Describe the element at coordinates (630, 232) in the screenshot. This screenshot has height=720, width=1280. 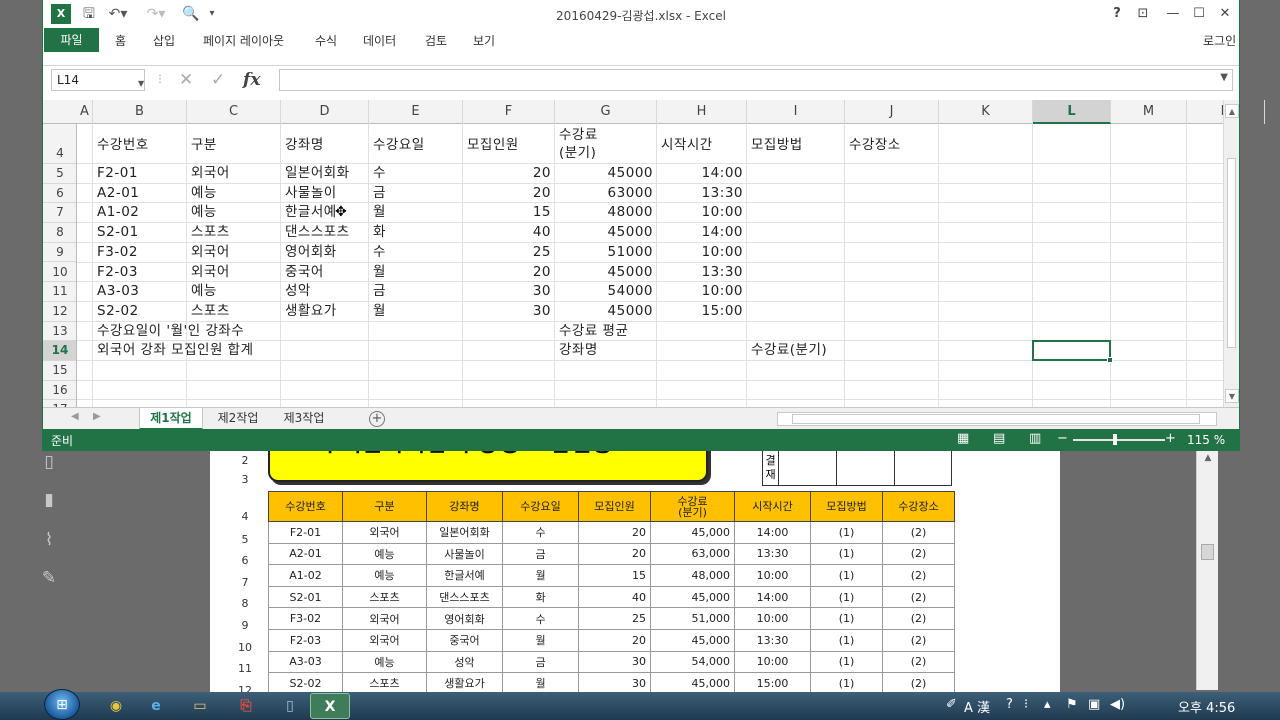
I see `cell-g8: 45000` at that location.